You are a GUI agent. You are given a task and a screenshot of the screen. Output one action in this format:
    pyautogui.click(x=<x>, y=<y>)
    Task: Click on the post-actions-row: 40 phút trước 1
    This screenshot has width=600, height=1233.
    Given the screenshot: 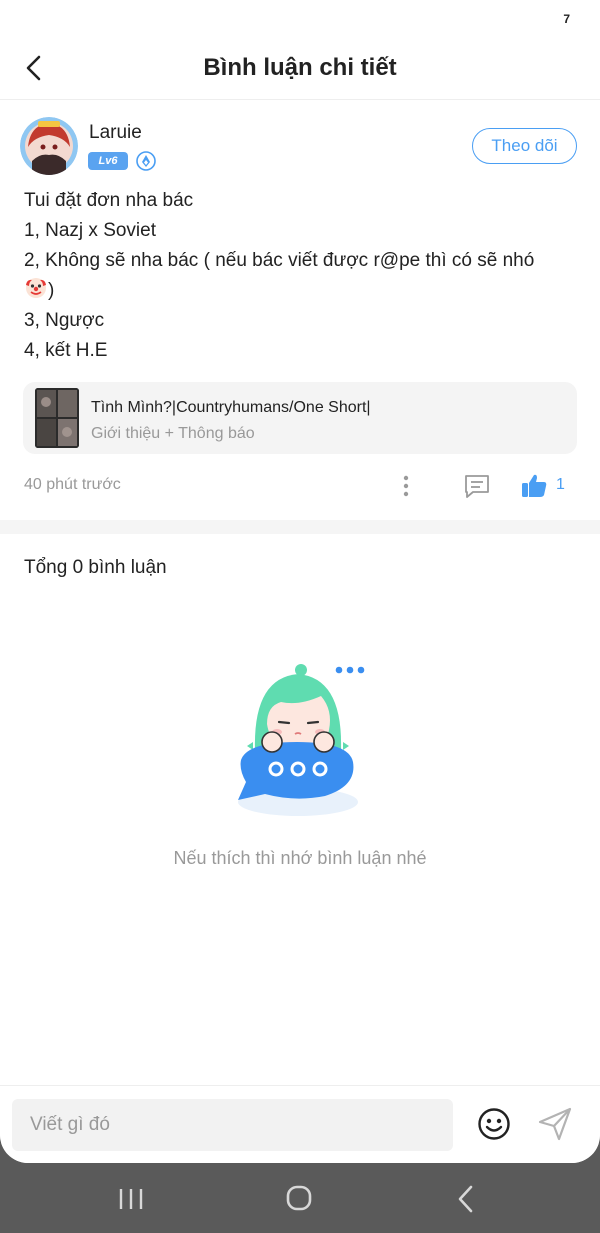 What is the action you would take?
    pyautogui.click(x=300, y=486)
    